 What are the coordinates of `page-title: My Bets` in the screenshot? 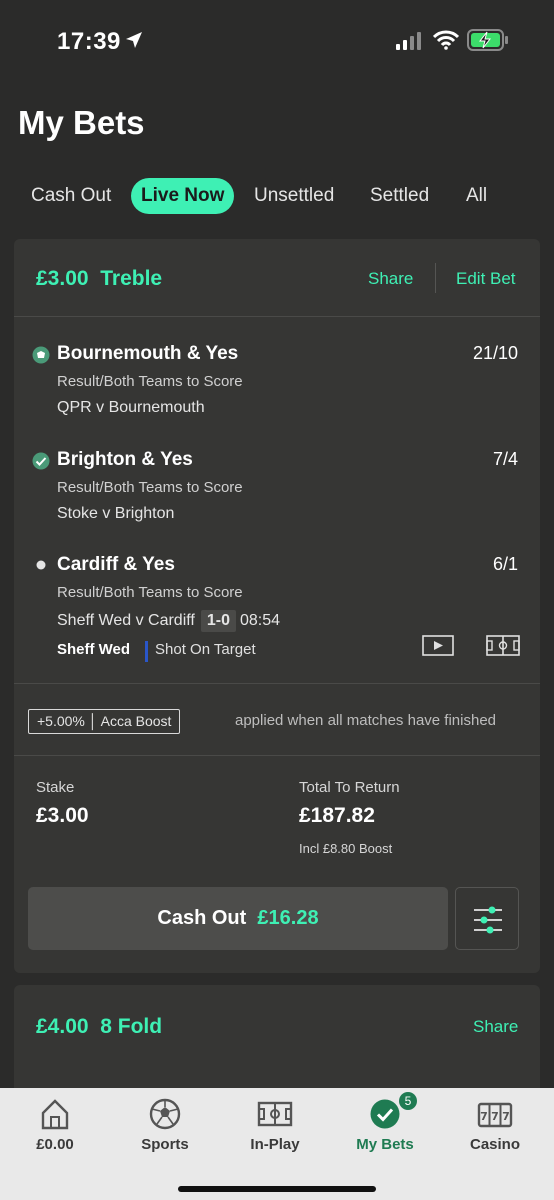 It's located at (81, 122).